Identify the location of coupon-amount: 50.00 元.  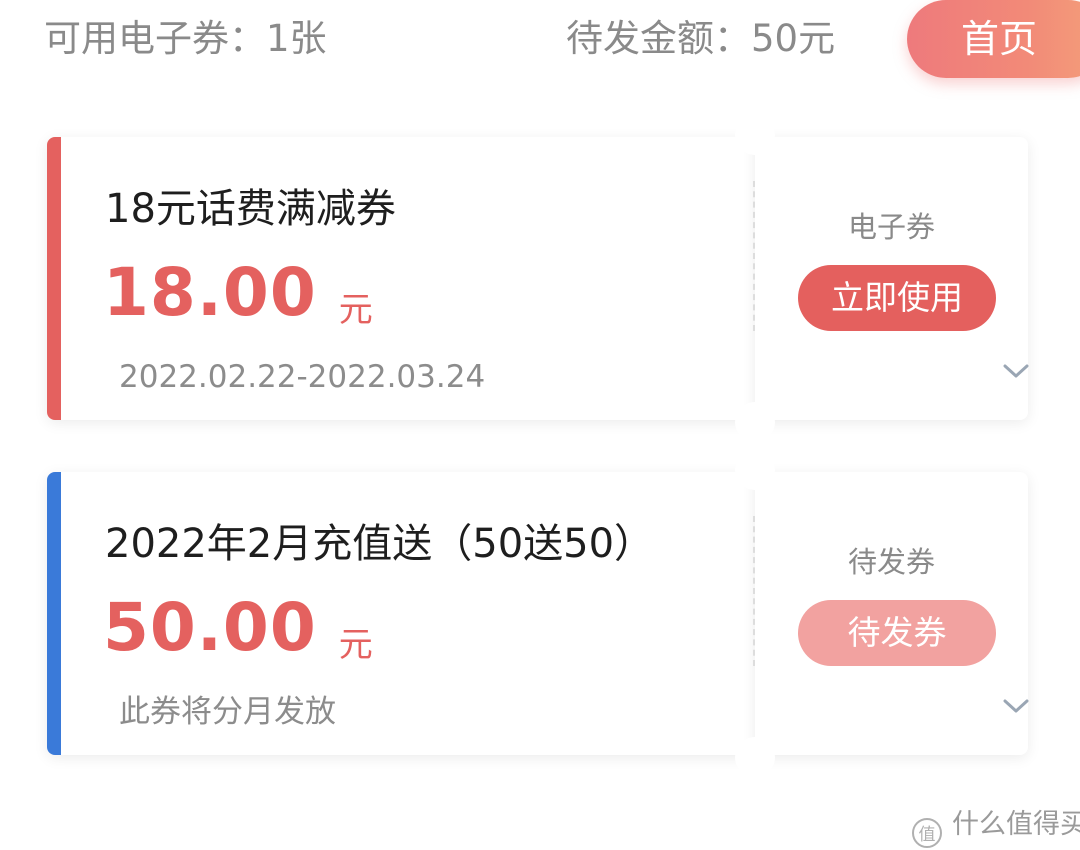
(238, 636).